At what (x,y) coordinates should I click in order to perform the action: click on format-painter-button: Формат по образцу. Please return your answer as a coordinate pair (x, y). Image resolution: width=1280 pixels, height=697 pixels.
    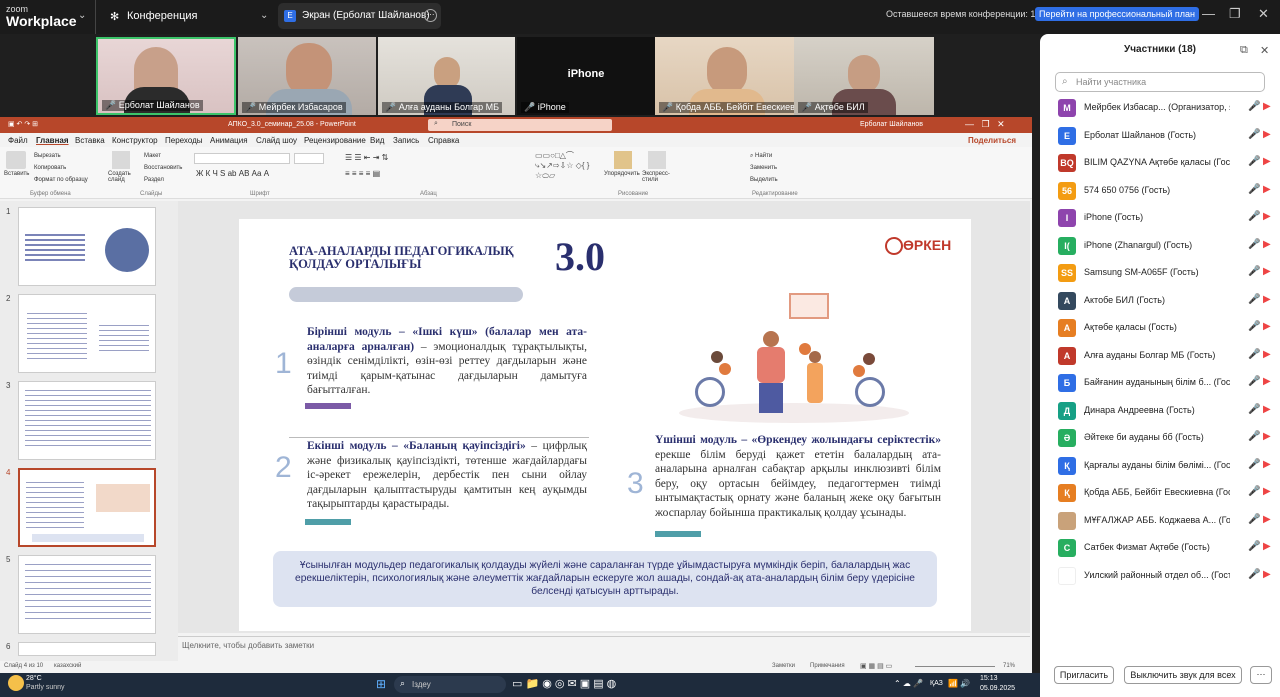
    Looking at the image, I should click on (61, 180).